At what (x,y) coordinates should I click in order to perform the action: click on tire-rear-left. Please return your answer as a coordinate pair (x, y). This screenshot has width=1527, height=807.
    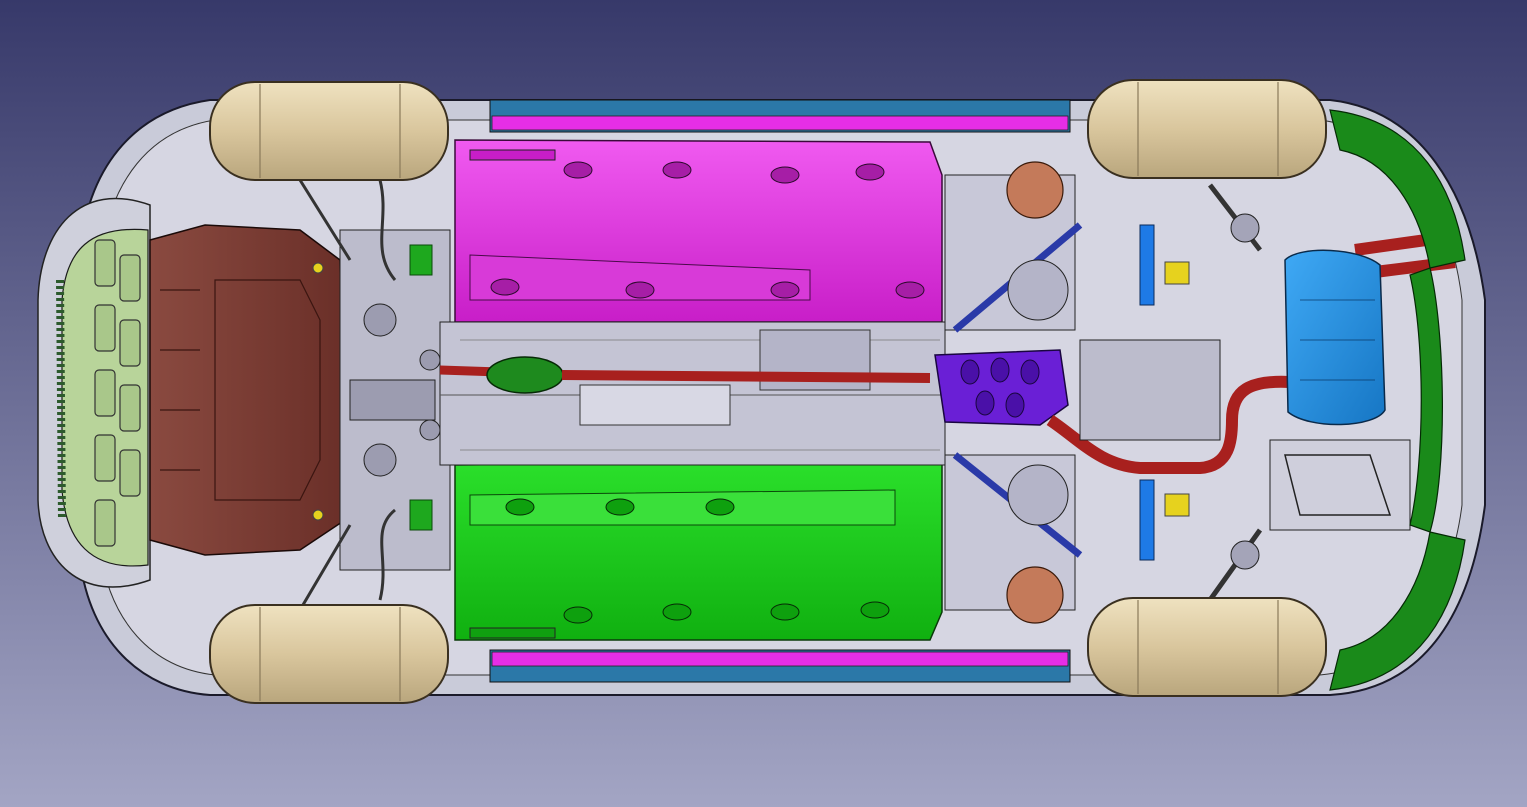
    Looking at the image, I should click on (1207, 129).